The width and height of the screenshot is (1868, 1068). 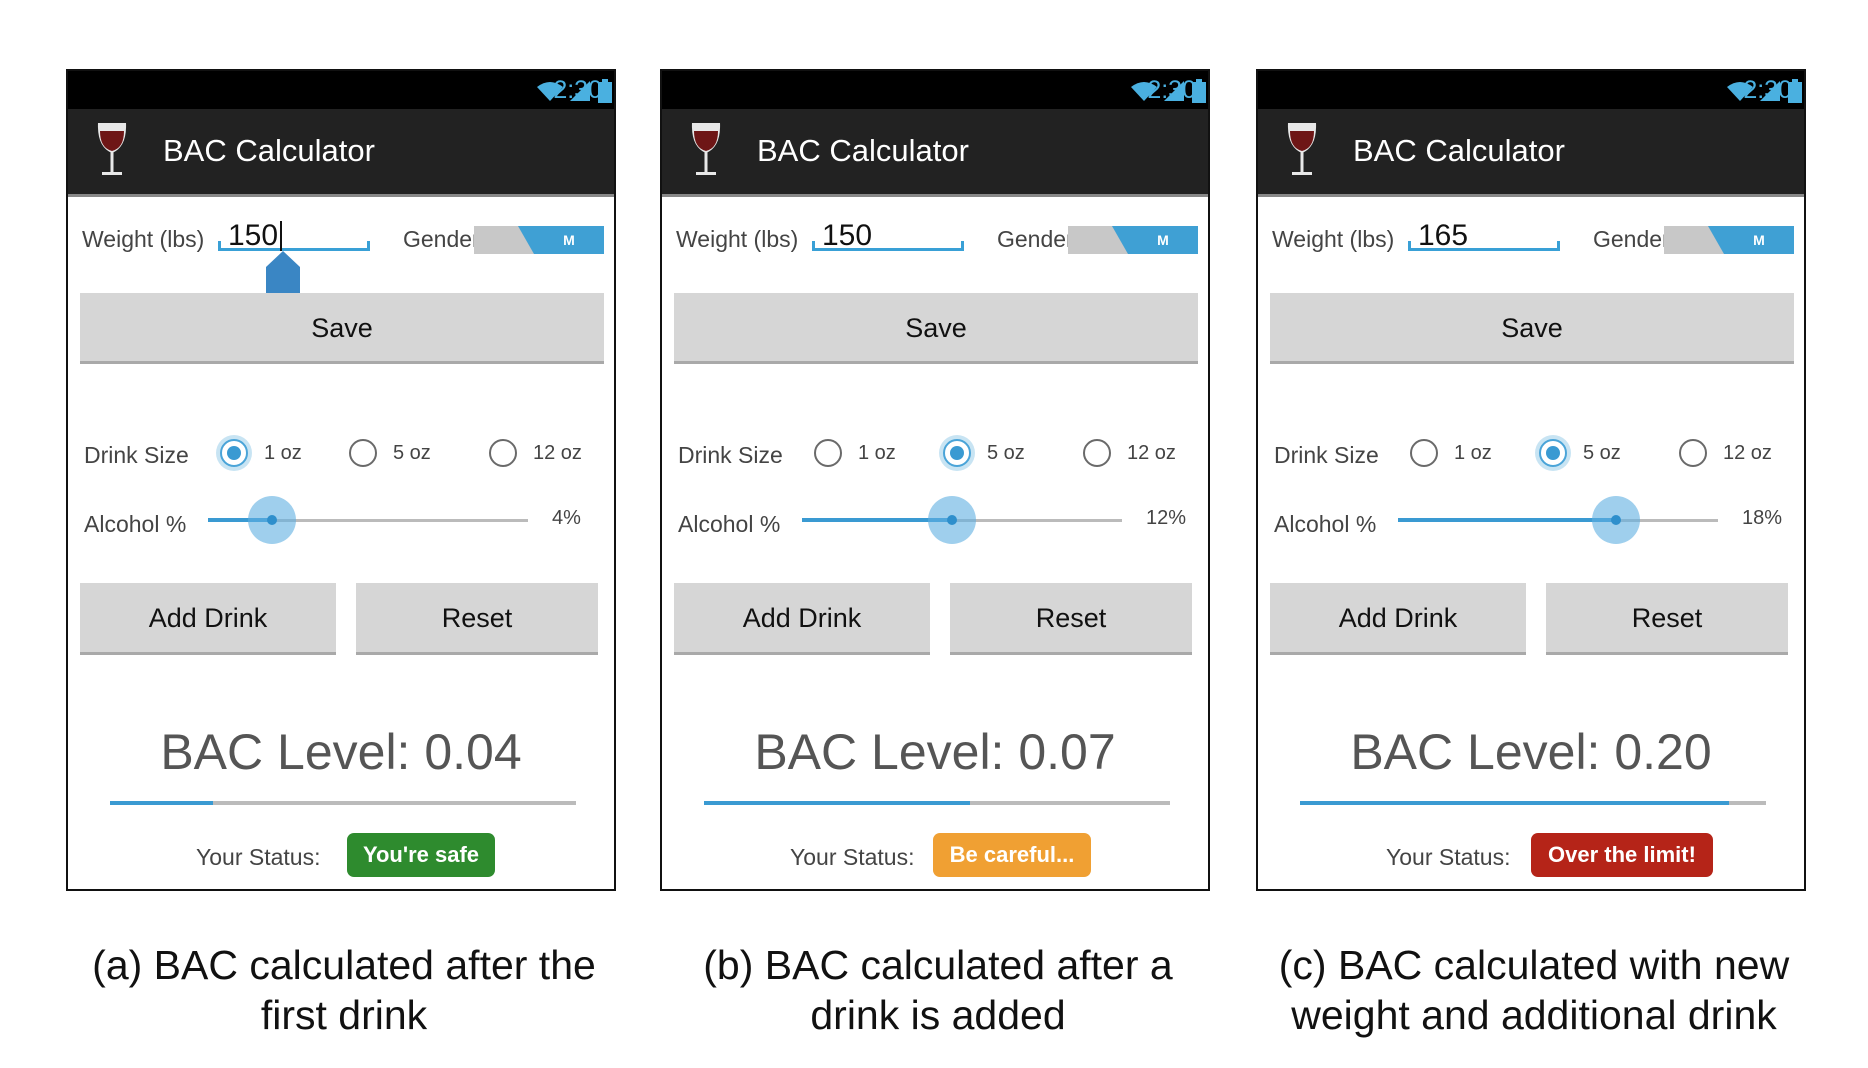 I want to click on caption-line: (b) BAC calculated after a, so click(x=938, y=965).